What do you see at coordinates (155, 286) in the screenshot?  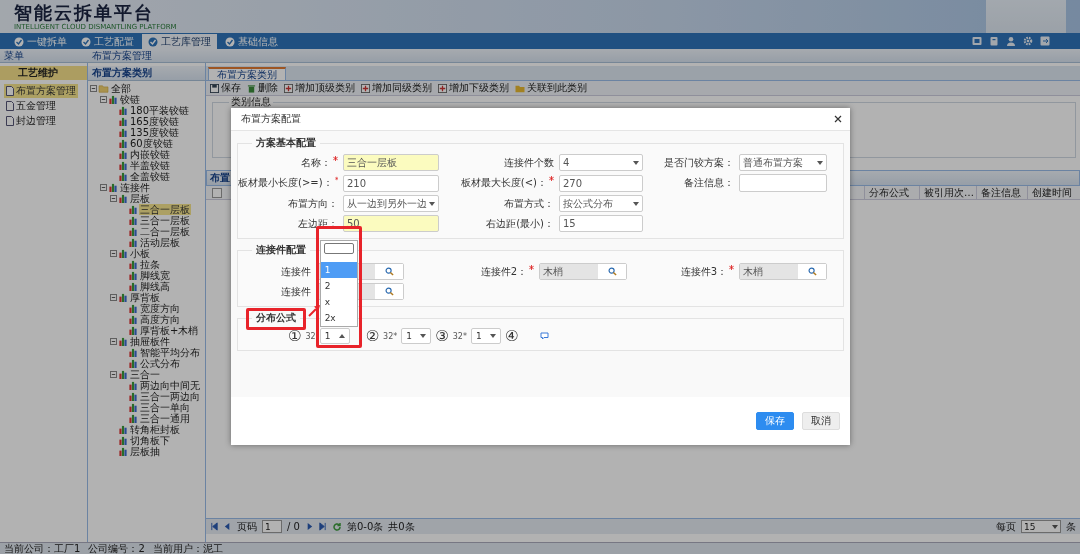 I see `tree-item: 脚线高` at bounding box center [155, 286].